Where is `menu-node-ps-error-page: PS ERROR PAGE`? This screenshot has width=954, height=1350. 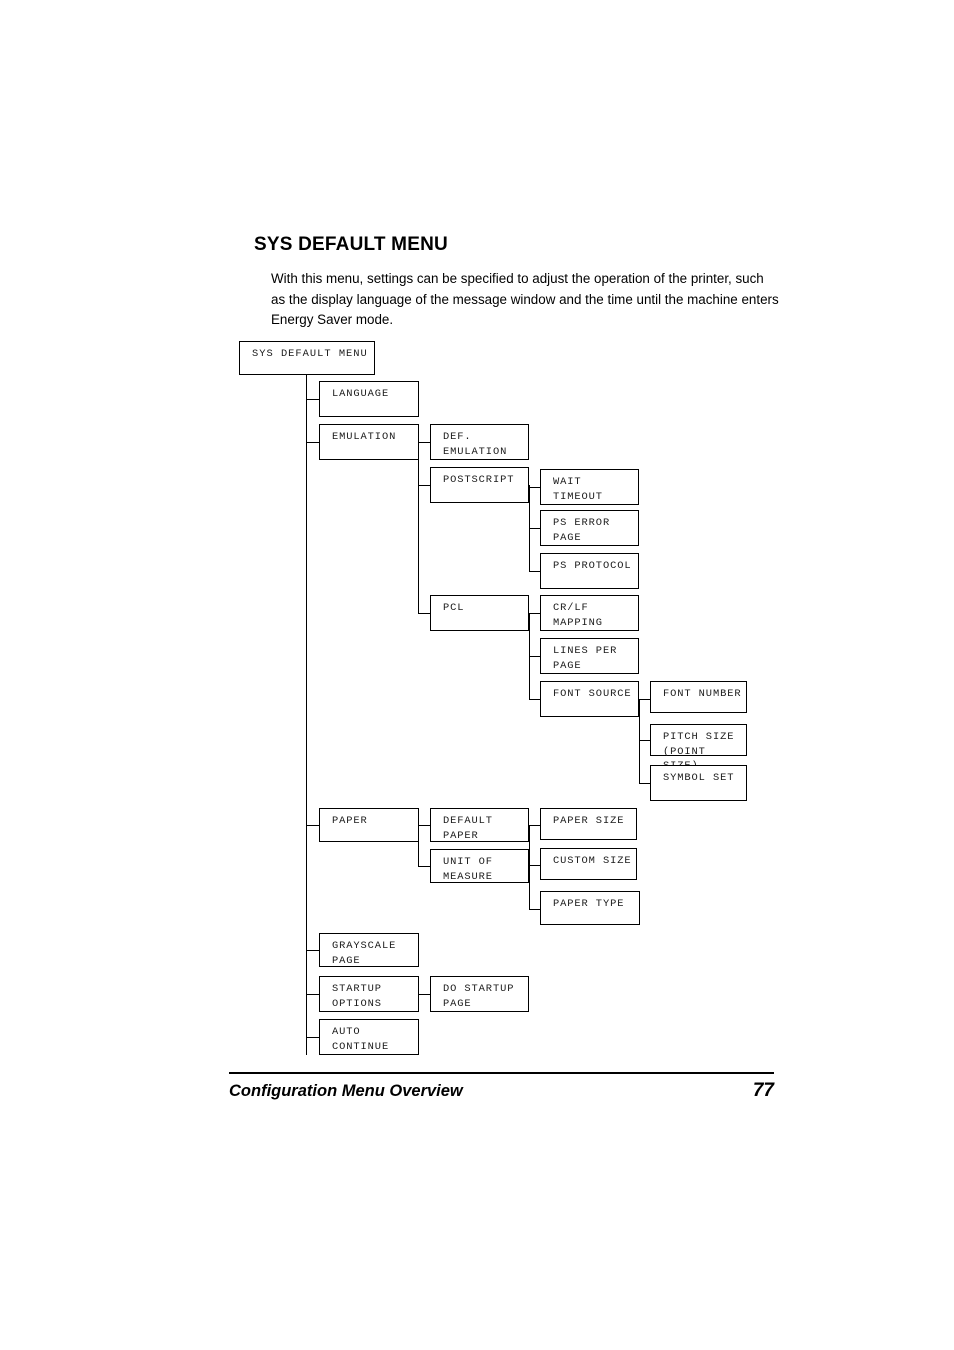 menu-node-ps-error-page: PS ERROR PAGE is located at coordinates (589, 528).